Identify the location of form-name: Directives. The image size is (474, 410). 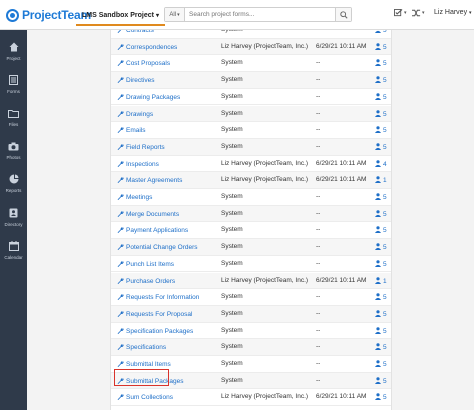
(140, 81).